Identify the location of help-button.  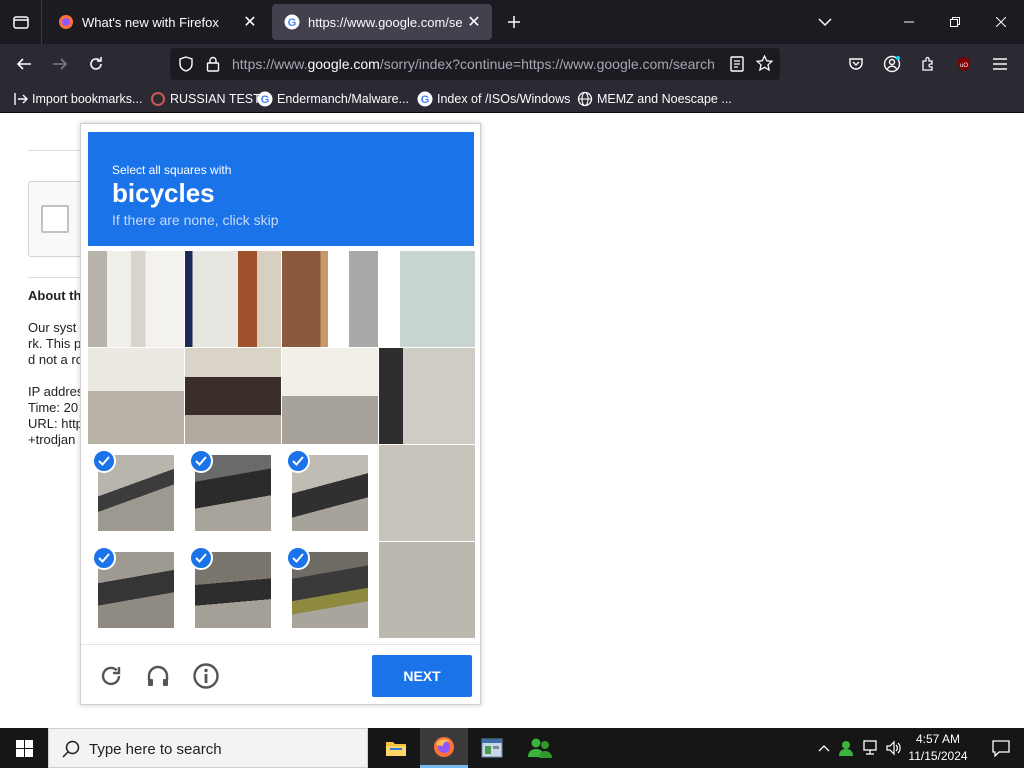
(206, 676).